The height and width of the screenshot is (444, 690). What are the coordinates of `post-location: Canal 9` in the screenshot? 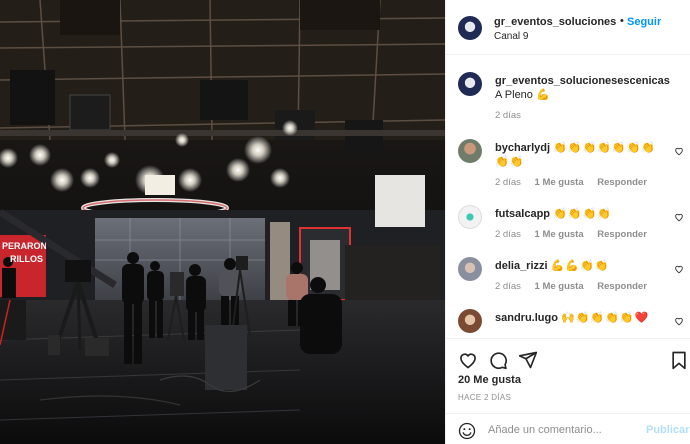 It's located at (511, 36).